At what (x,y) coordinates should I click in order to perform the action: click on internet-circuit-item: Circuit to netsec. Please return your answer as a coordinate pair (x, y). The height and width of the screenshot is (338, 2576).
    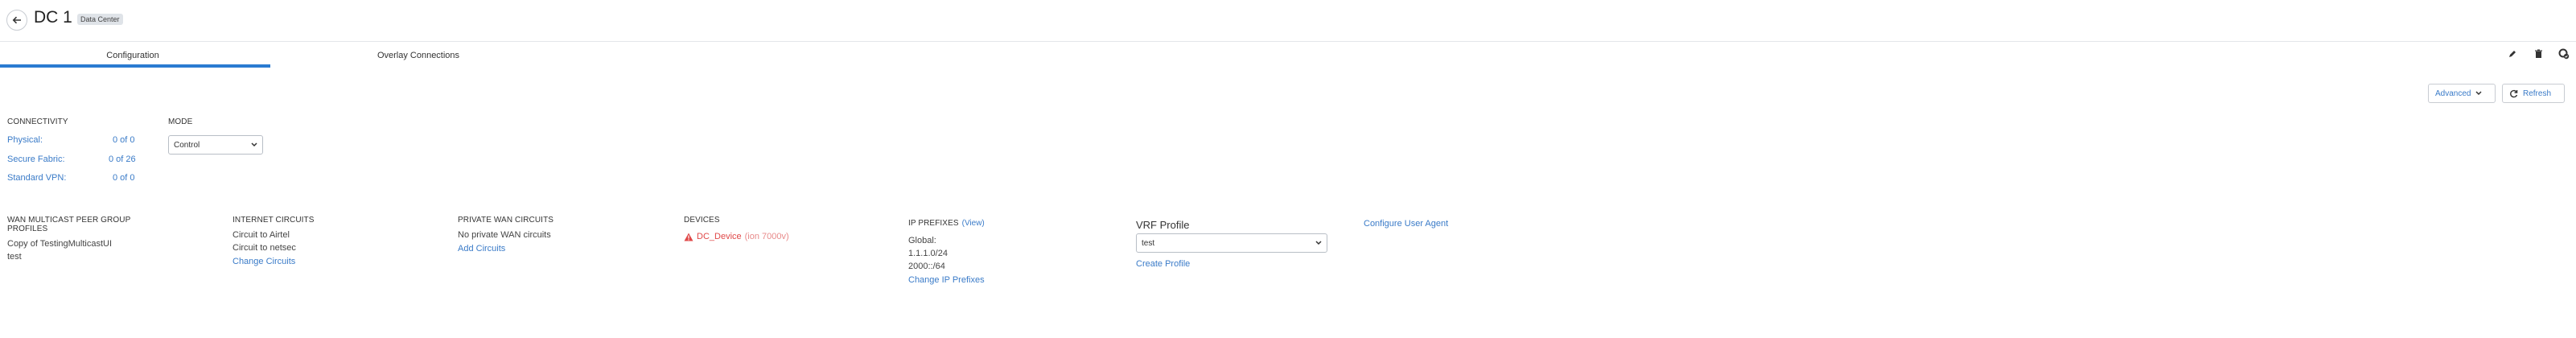
    Looking at the image, I should click on (264, 248).